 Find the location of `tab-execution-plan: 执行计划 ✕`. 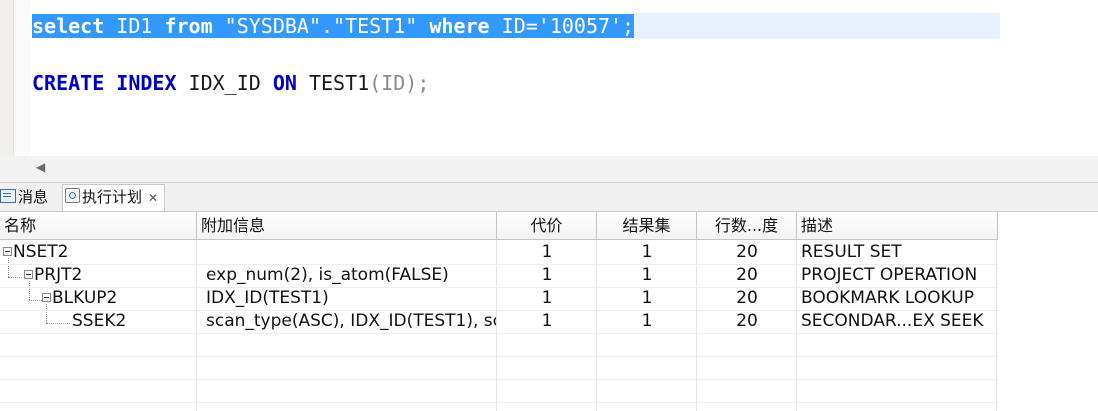

tab-execution-plan: 执行计划 ✕ is located at coordinates (114, 197).